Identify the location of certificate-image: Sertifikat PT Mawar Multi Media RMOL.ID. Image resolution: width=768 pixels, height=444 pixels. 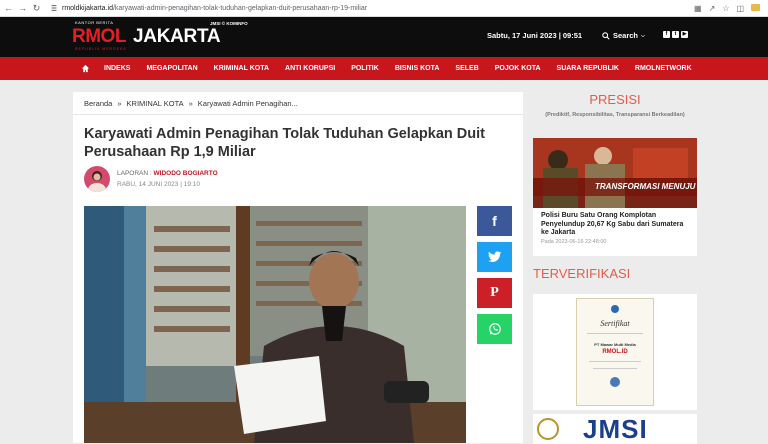
(615, 352).